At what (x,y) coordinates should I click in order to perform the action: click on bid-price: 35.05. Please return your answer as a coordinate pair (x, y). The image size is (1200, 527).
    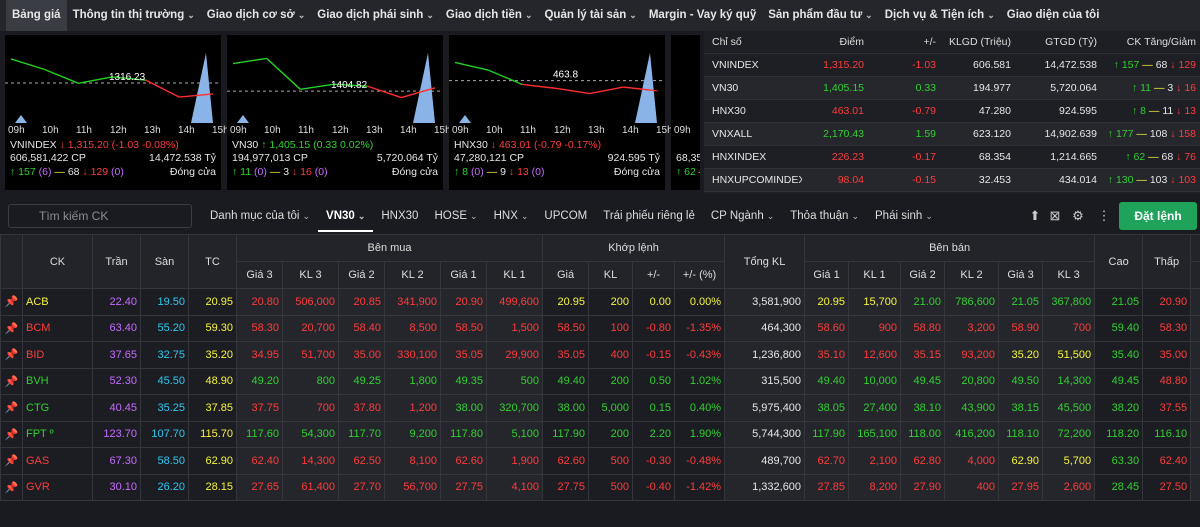
    Looking at the image, I should click on (463, 355).